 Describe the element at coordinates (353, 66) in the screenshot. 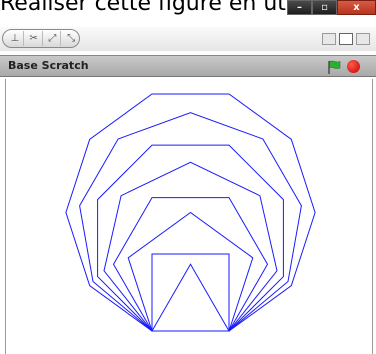

I see `stop-icon` at that location.